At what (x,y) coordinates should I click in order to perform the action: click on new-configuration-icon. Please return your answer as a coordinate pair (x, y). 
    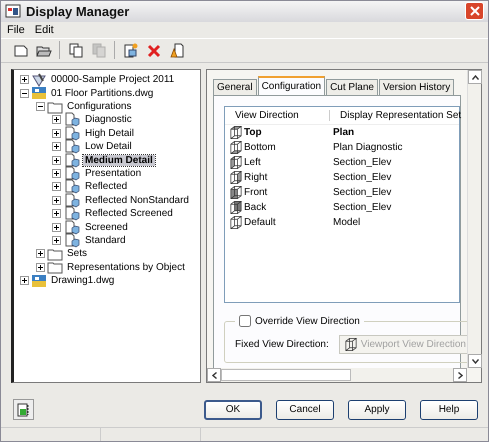
    Looking at the image, I should click on (130, 50).